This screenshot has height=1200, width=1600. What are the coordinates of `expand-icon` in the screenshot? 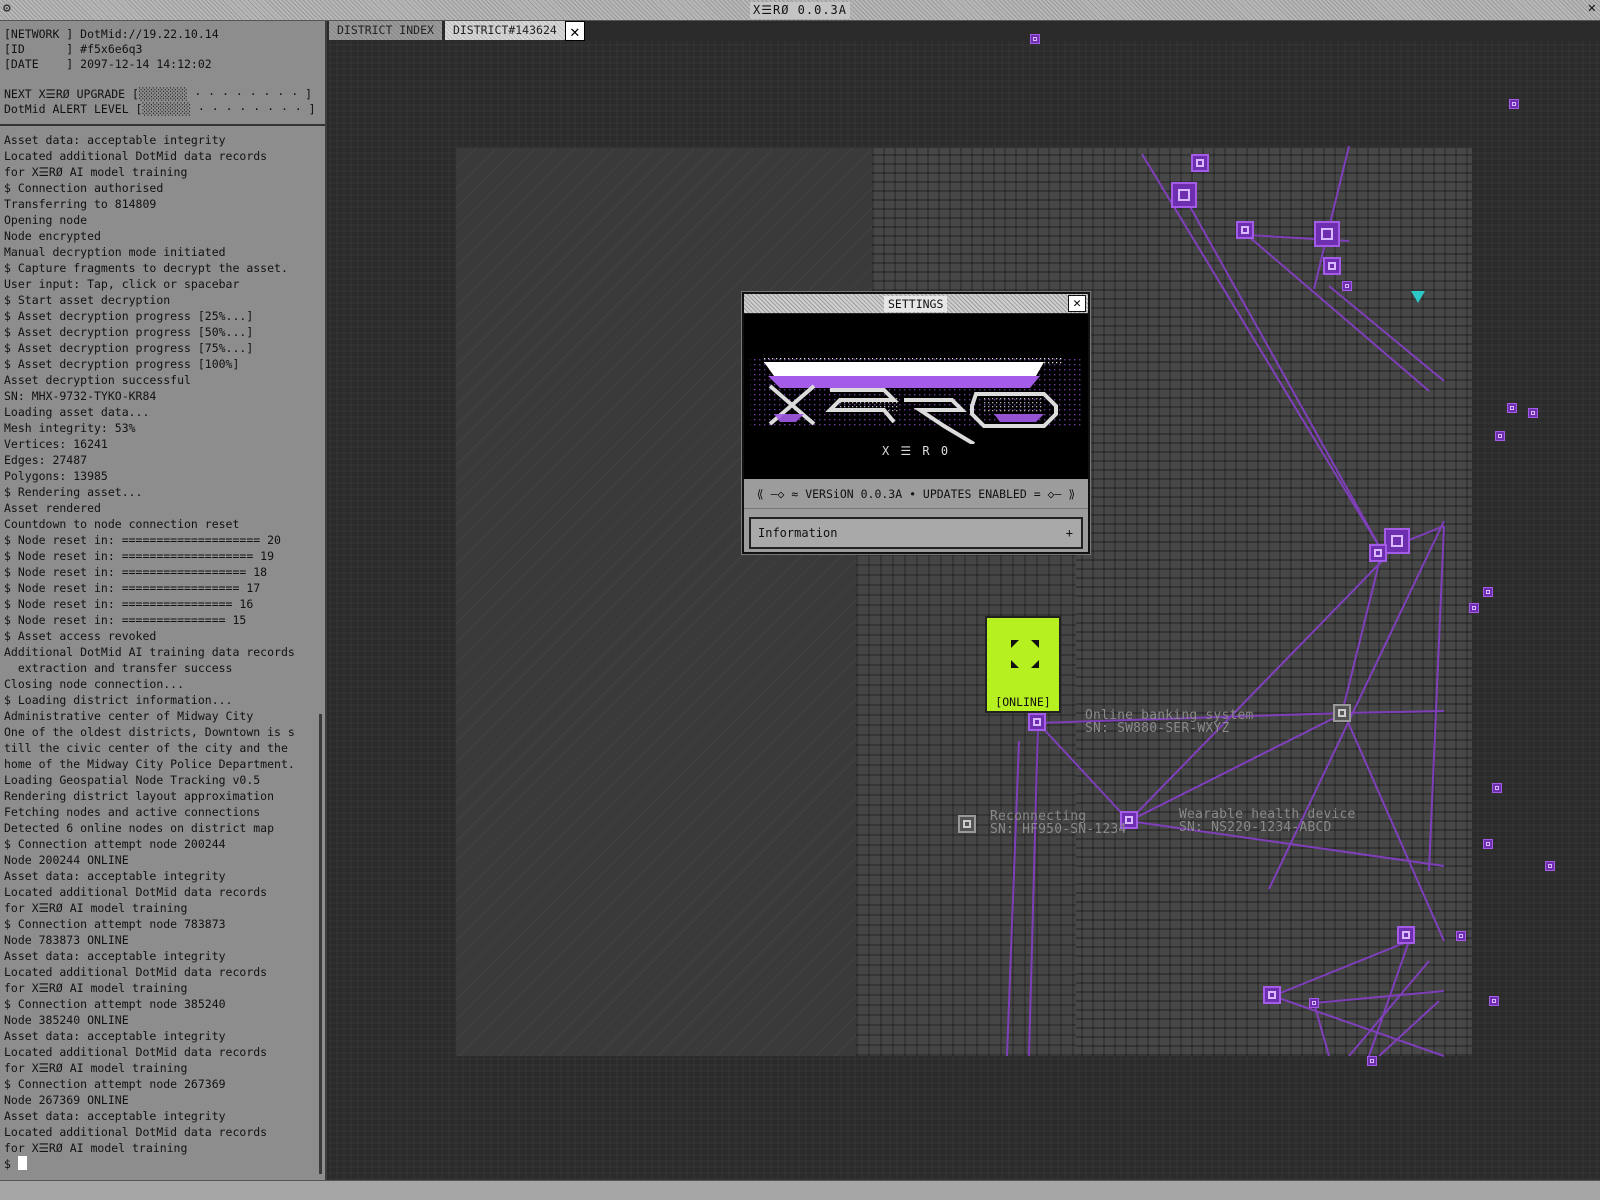 It's located at (1025, 654).